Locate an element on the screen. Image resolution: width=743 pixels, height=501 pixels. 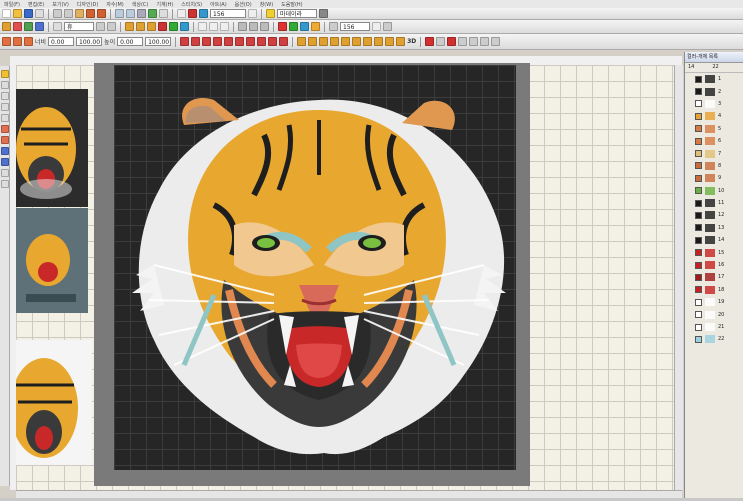
circle-icon is located at coordinates (4, 140).